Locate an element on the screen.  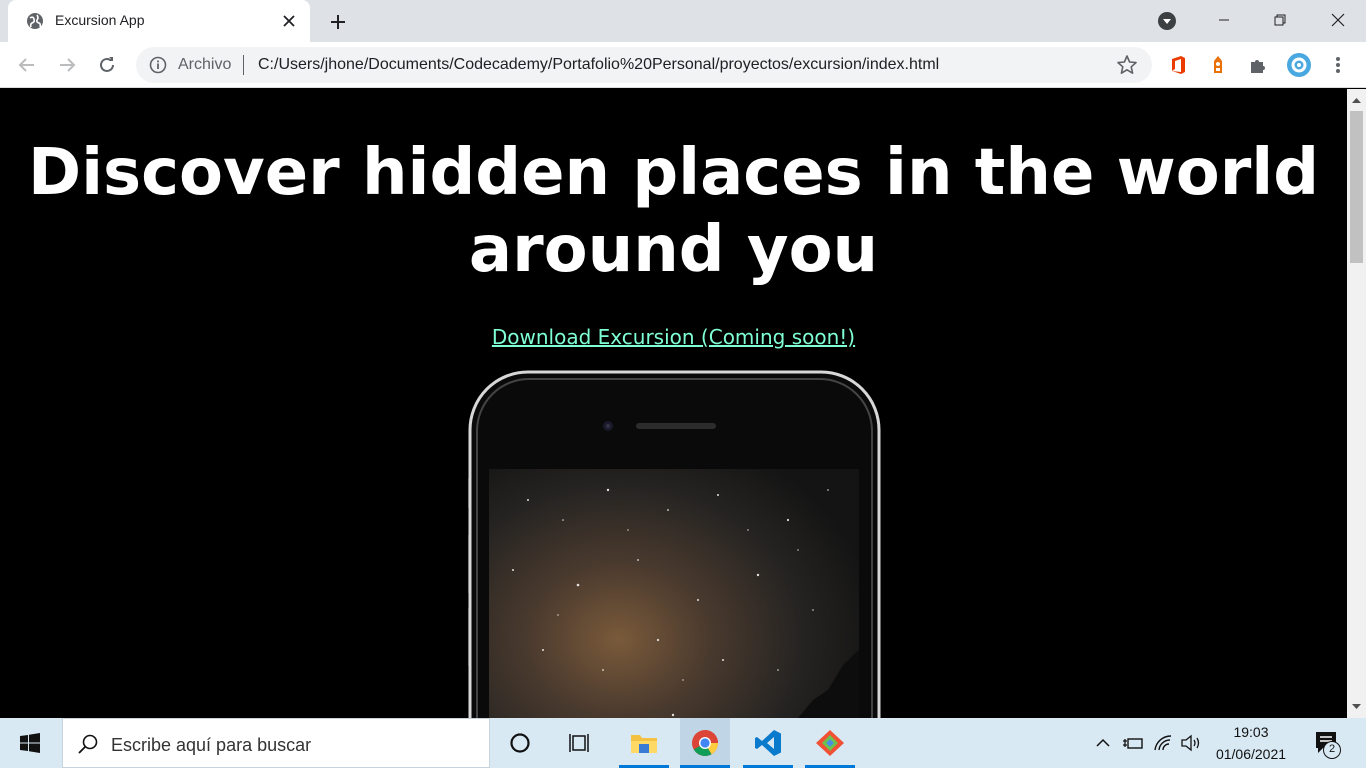
chevron-up-icon is located at coordinates (1103, 742).